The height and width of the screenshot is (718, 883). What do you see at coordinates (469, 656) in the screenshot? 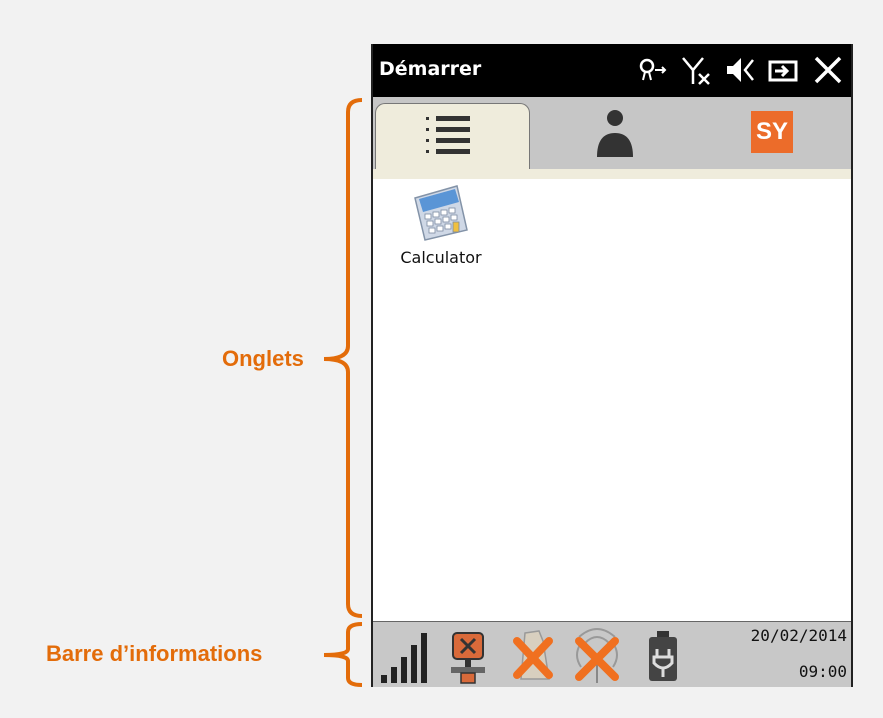
I see `gps-disabled-icon` at bounding box center [469, 656].